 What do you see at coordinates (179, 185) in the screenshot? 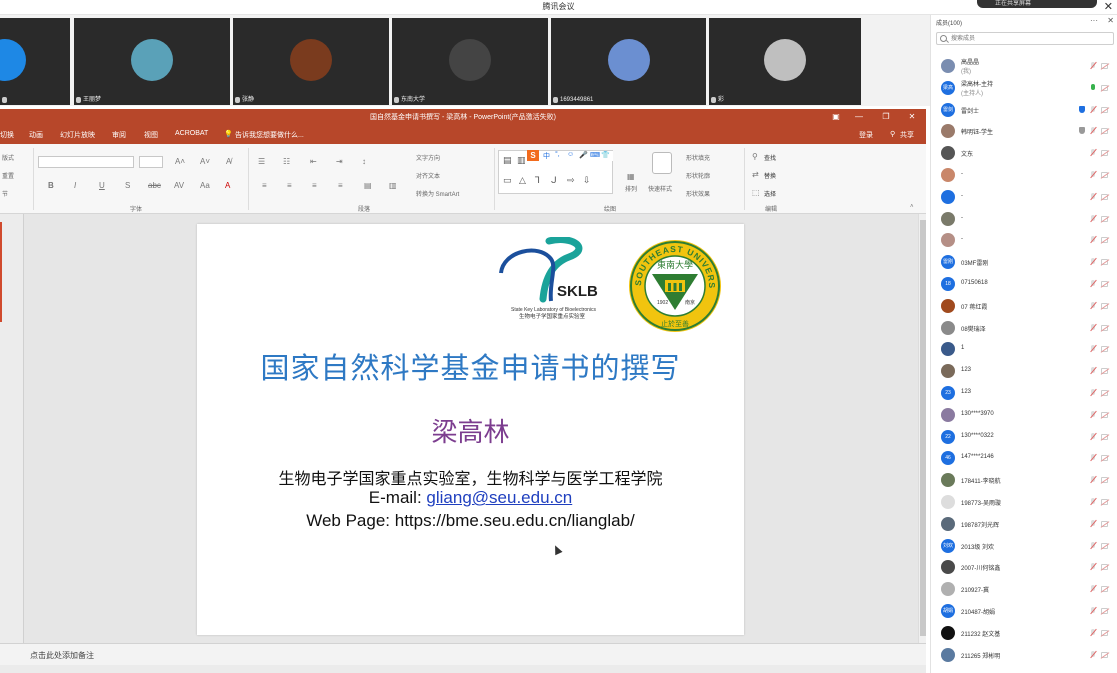
I see `char-spacing-button: AV` at bounding box center [179, 185].